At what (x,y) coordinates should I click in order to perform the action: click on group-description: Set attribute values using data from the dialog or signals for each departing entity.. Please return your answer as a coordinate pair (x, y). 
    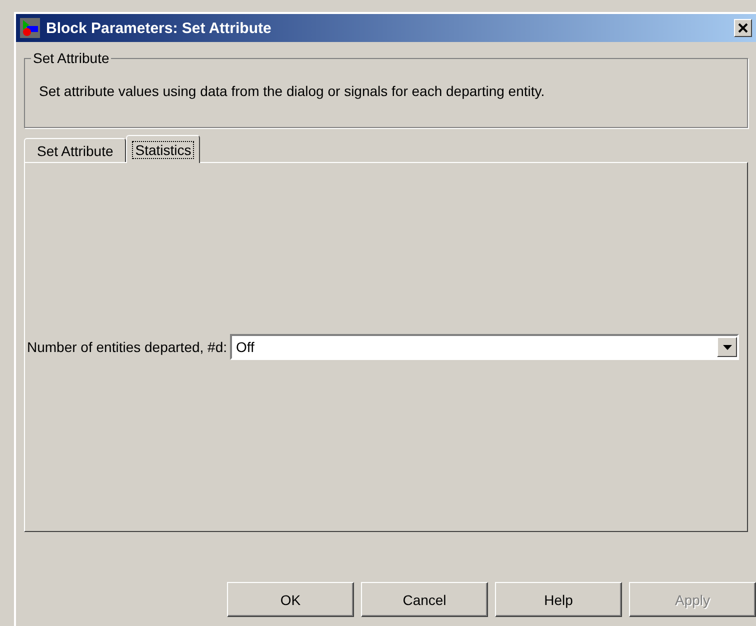
    Looking at the image, I should click on (292, 91).